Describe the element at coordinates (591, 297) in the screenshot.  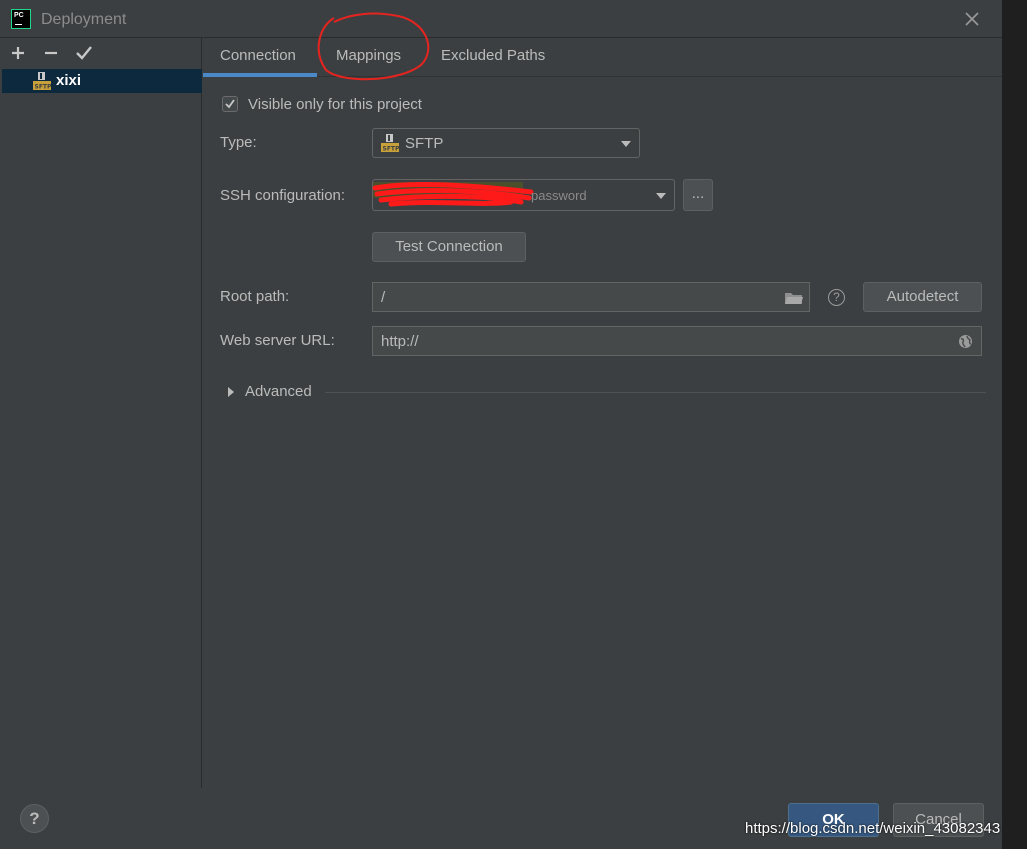
I see `root-path-input: /` at that location.